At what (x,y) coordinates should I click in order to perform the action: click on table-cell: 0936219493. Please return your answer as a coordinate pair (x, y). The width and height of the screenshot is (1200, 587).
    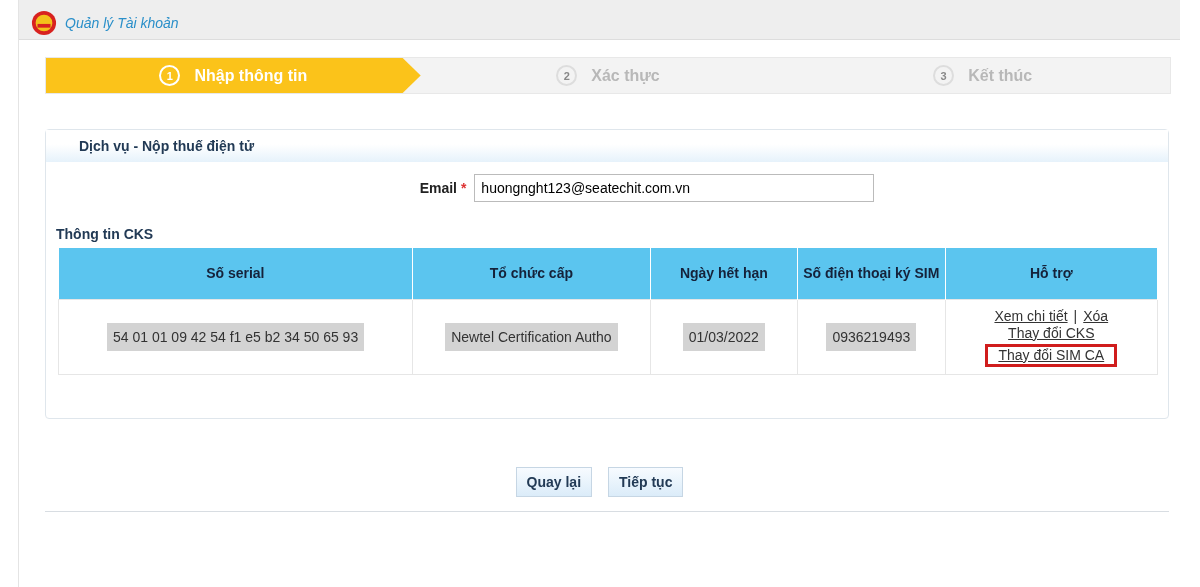
    Looking at the image, I should click on (871, 337).